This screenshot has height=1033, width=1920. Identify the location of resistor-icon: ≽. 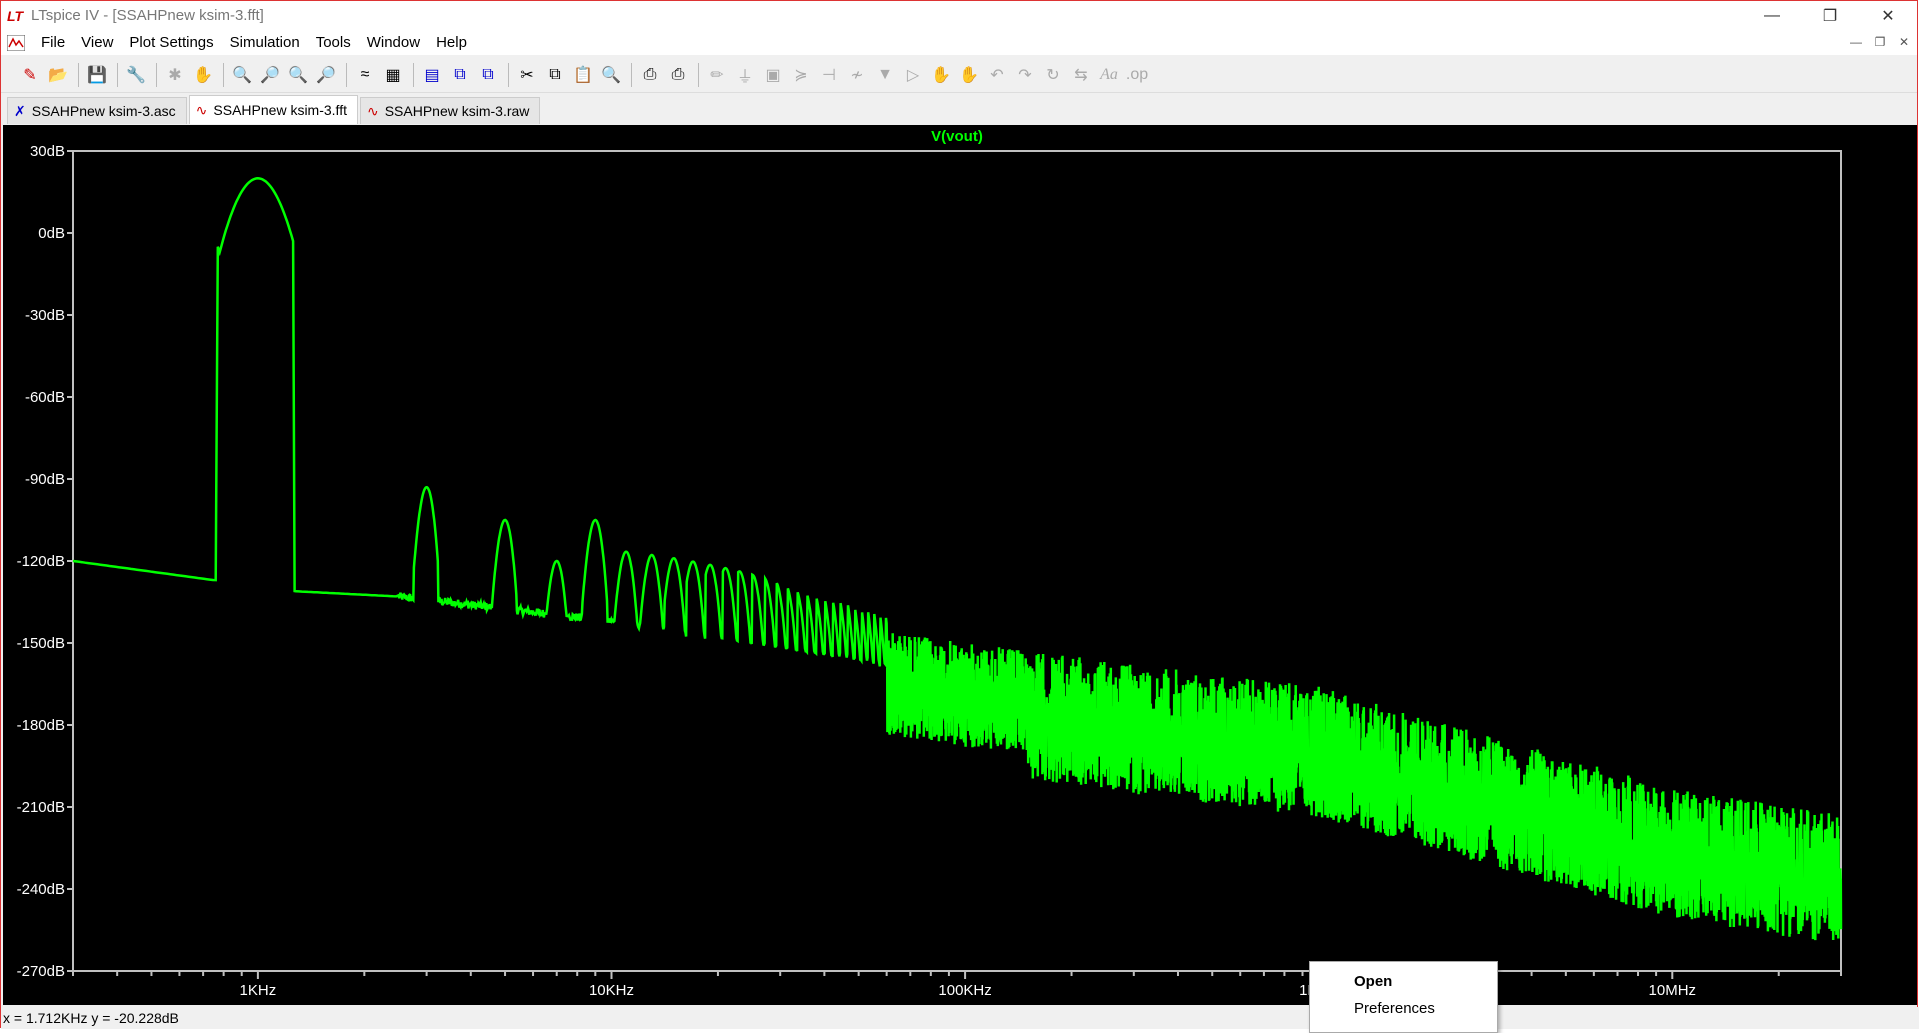
(801, 75).